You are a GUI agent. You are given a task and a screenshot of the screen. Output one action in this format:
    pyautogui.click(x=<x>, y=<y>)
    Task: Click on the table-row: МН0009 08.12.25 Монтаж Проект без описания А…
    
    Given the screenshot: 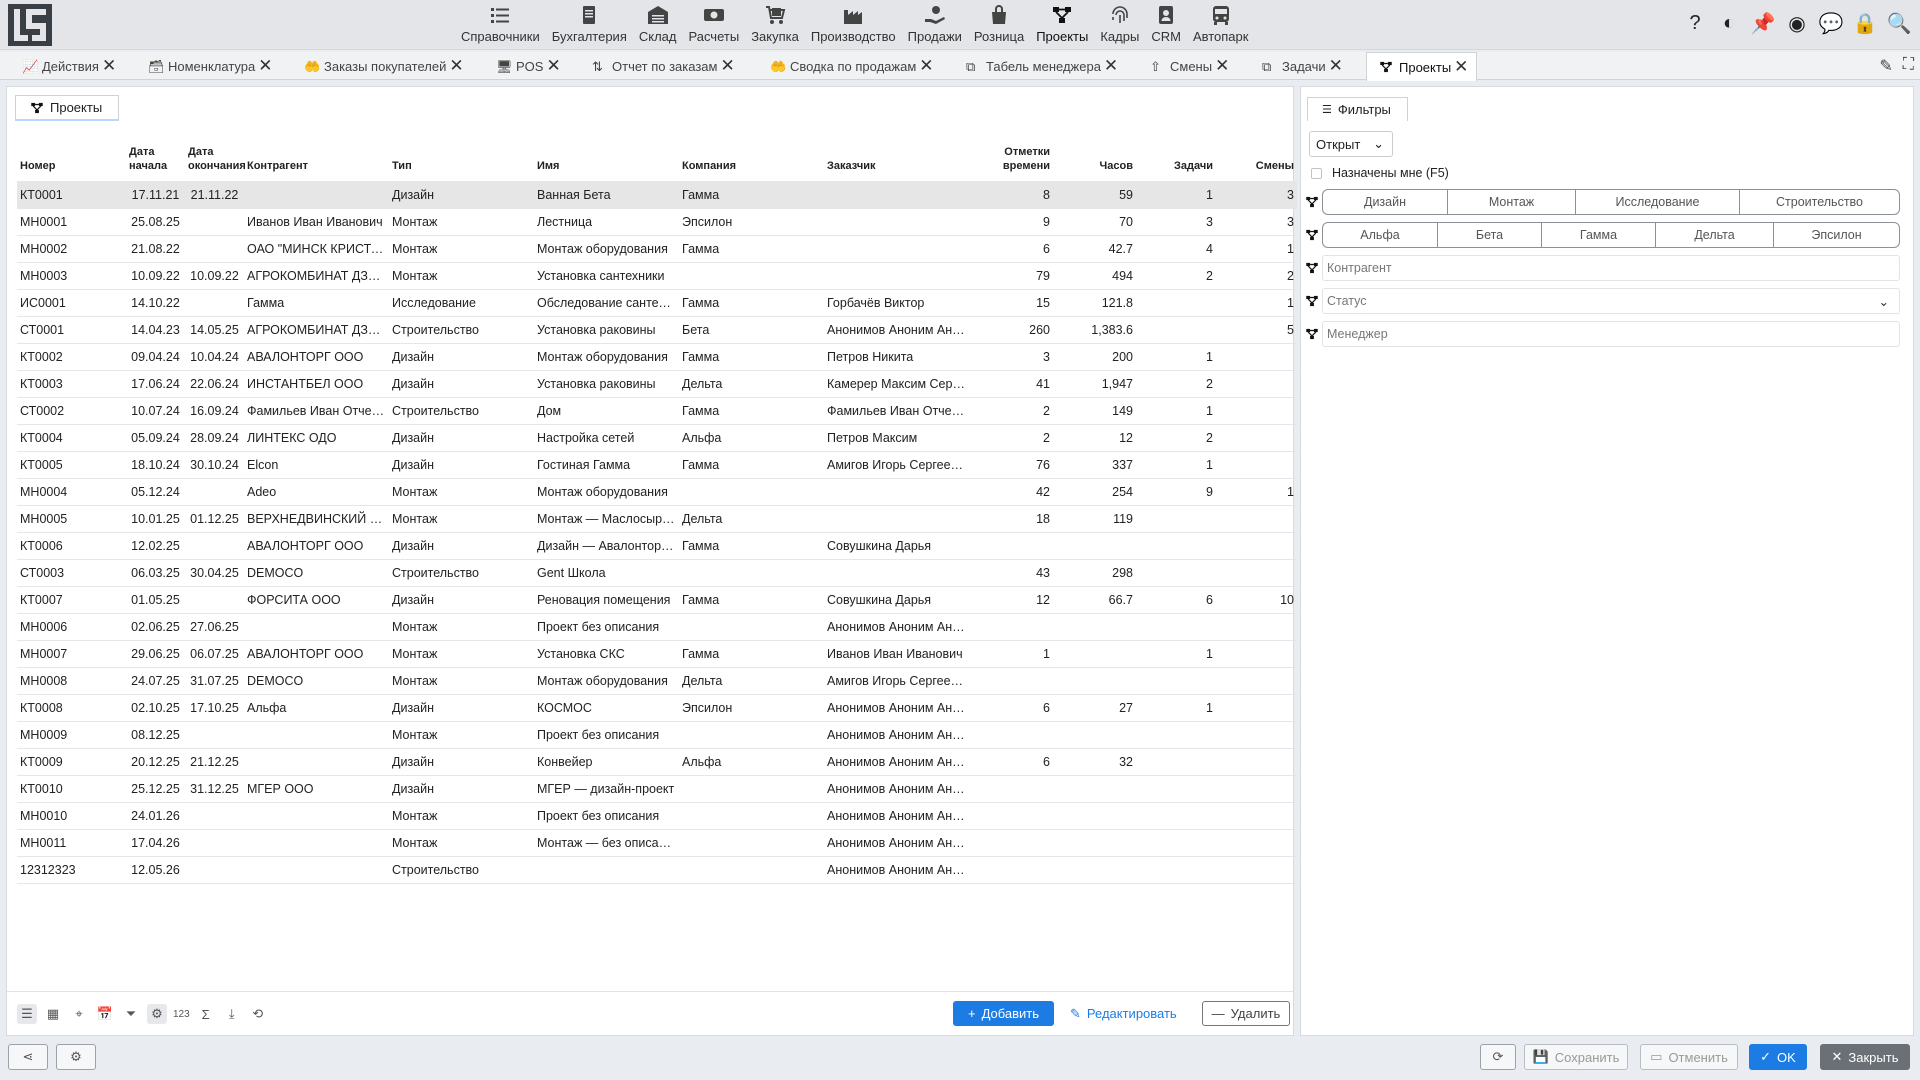 What is the action you would take?
    pyautogui.click(x=657, y=734)
    